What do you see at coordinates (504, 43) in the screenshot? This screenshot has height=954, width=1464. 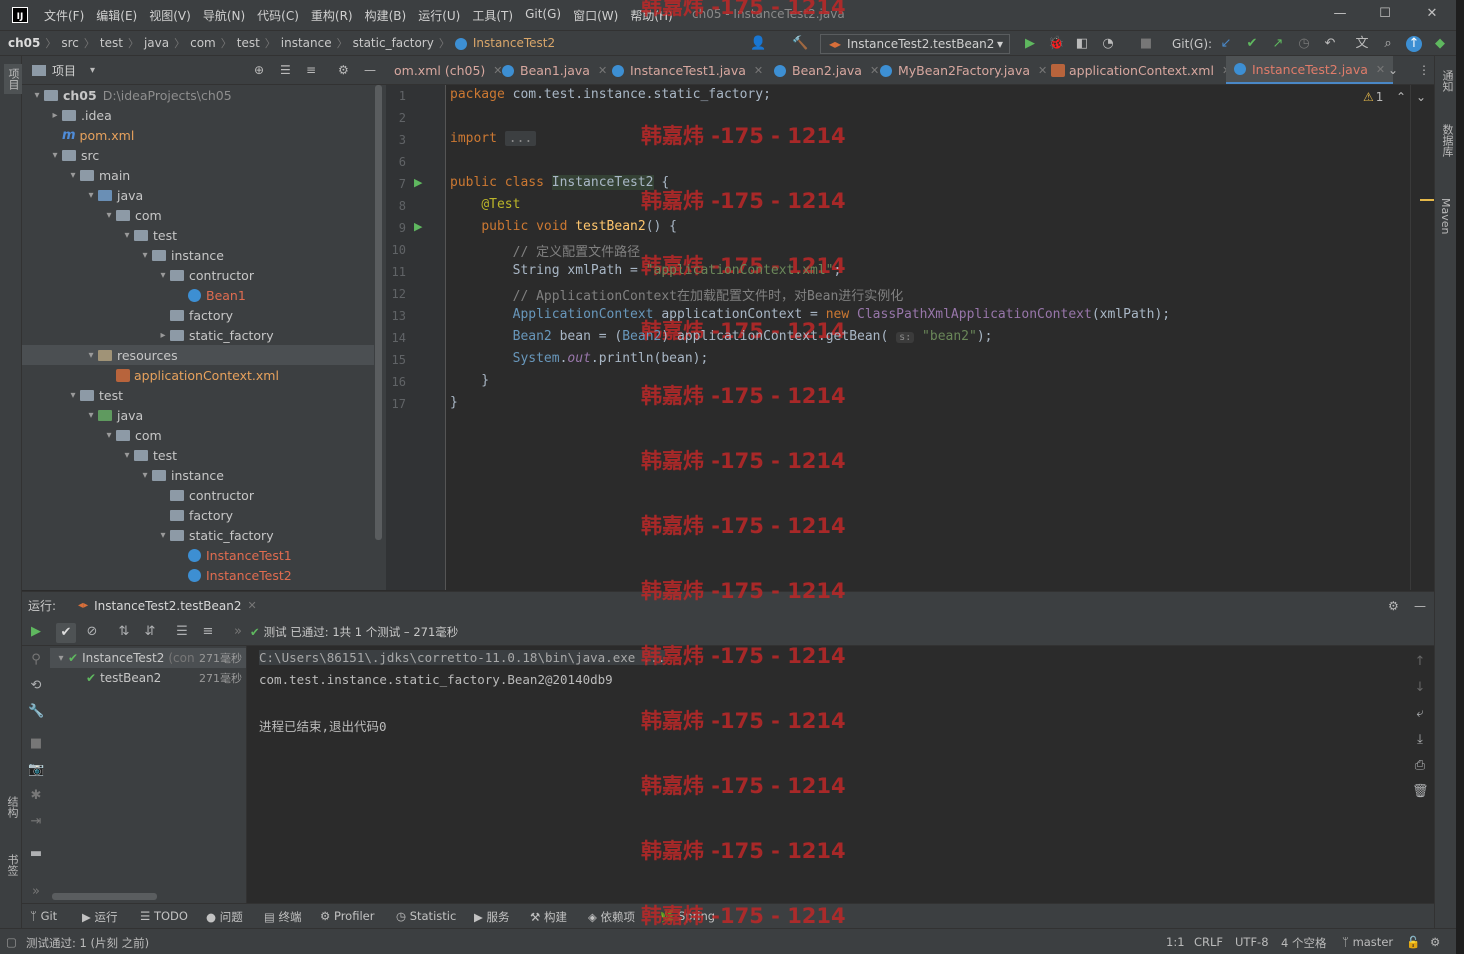 I see `breadcrumb-item: InstanceTest2` at bounding box center [504, 43].